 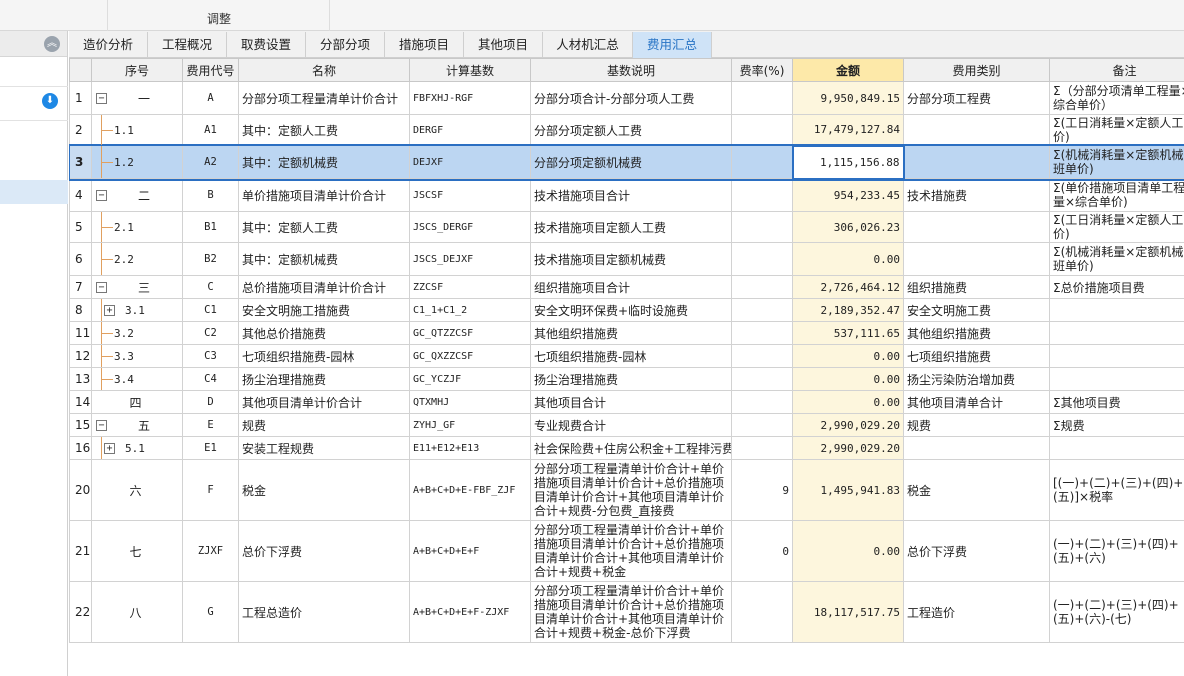 I want to click on fee-code-cell: A1, so click(x=210, y=130).